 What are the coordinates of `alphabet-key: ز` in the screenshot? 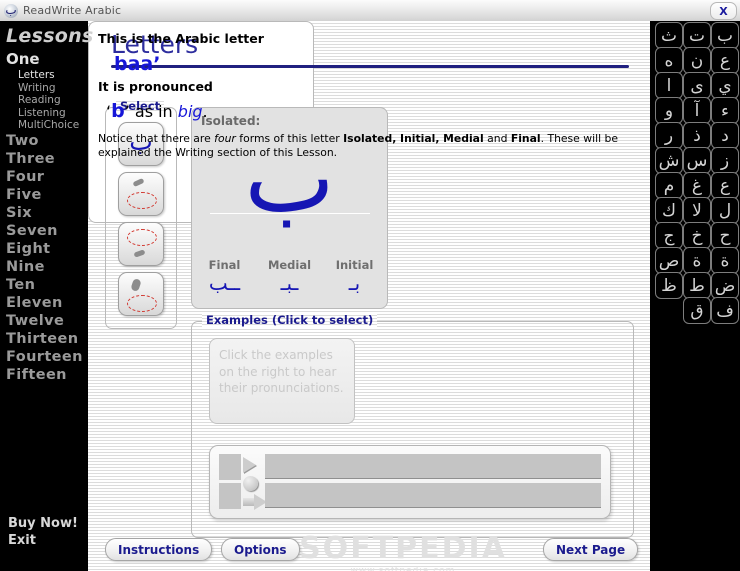 It's located at (725, 160).